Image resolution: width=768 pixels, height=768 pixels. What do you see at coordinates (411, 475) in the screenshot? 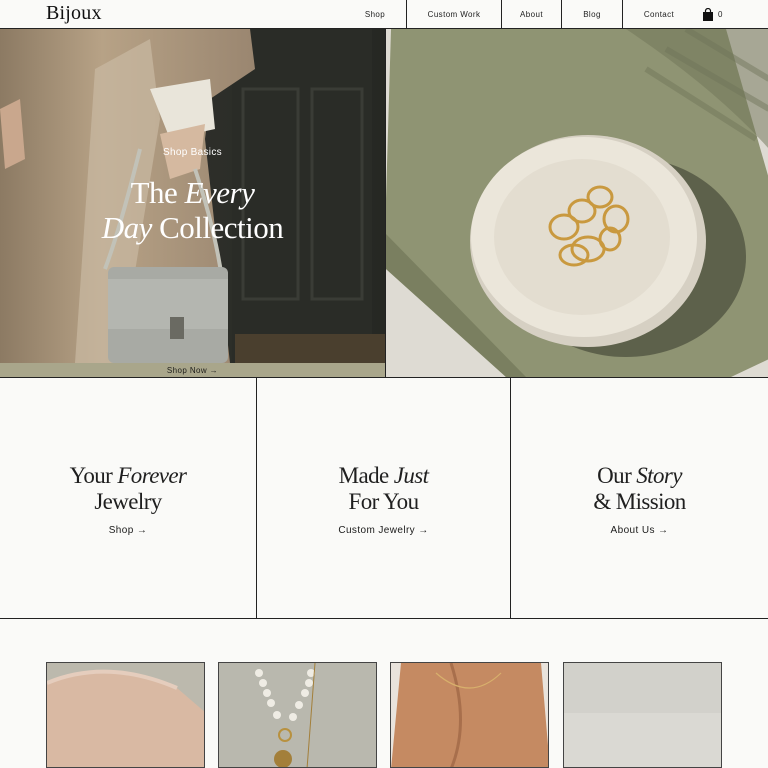
I see `tile-title-italic: Just` at bounding box center [411, 475].